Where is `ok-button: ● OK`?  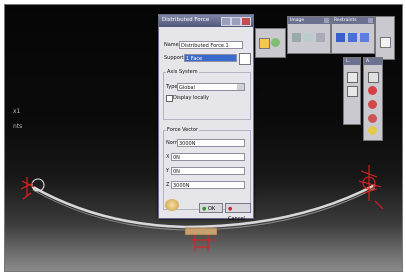 ok-button: ● OK is located at coordinates (211, 208).